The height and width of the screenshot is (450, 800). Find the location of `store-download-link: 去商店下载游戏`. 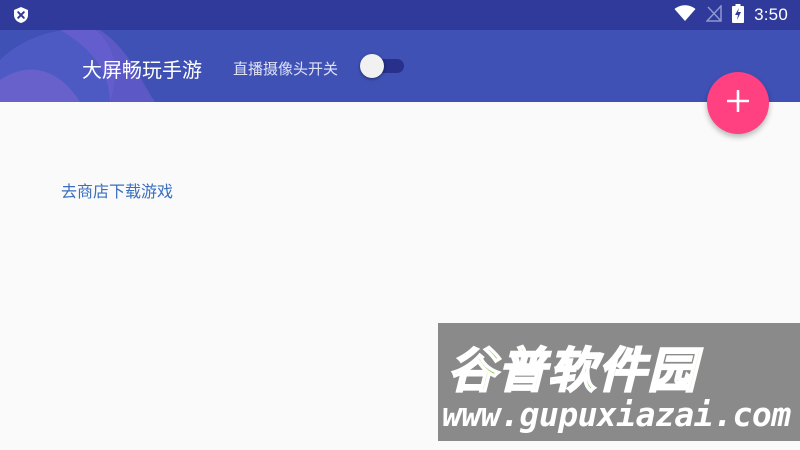

store-download-link: 去商店下载游戏 is located at coordinates (117, 190).